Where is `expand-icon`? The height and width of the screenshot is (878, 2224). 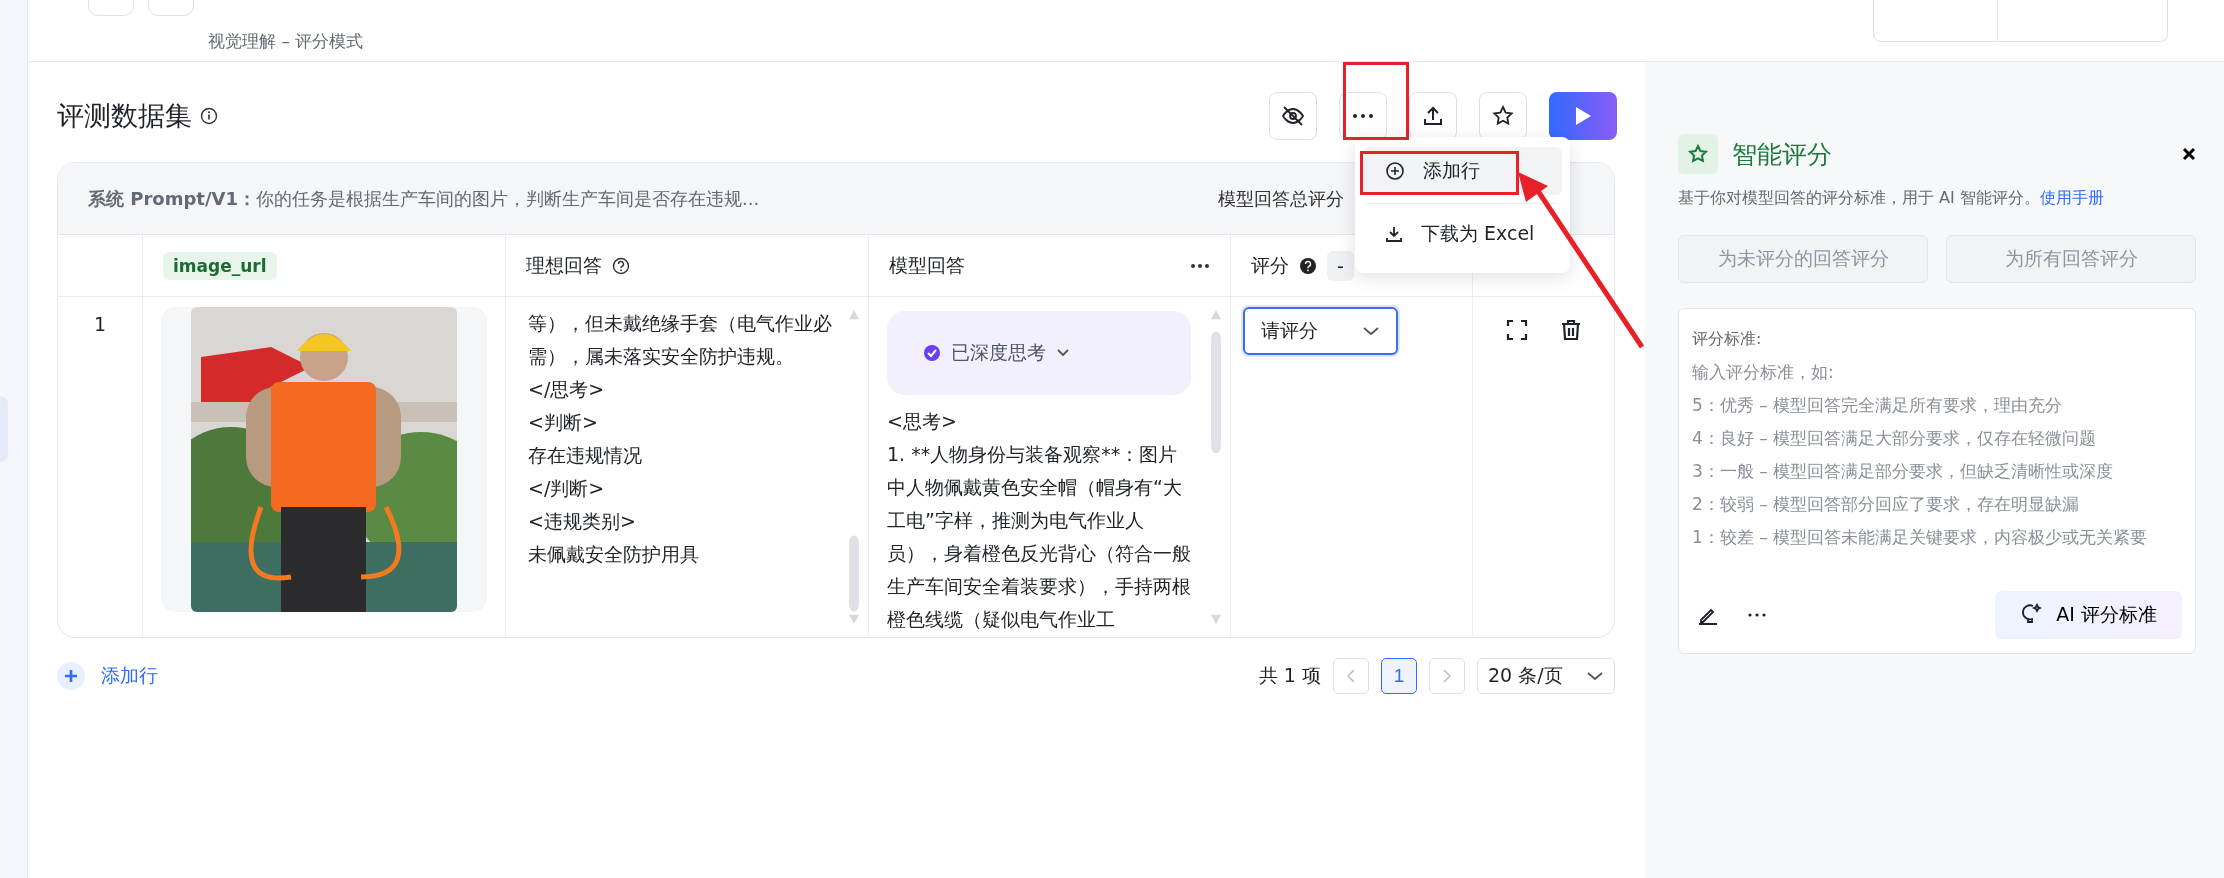
expand-icon is located at coordinates (1516, 330).